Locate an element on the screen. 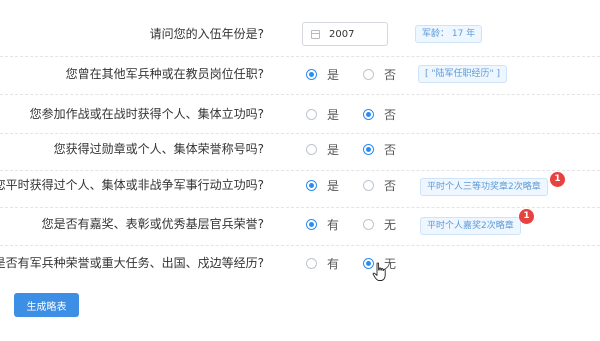 This screenshot has height=341, width=600. generate-summary-button: 生成略表 is located at coordinates (46, 305).